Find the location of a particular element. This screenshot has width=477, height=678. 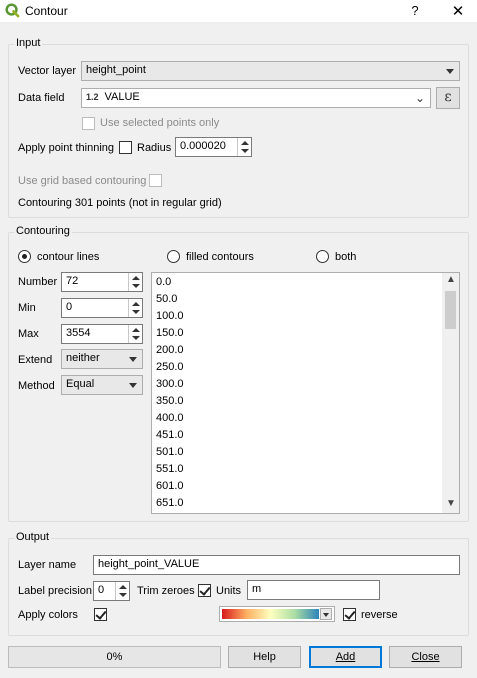

layer-name-label: Layer name is located at coordinates (47, 565).